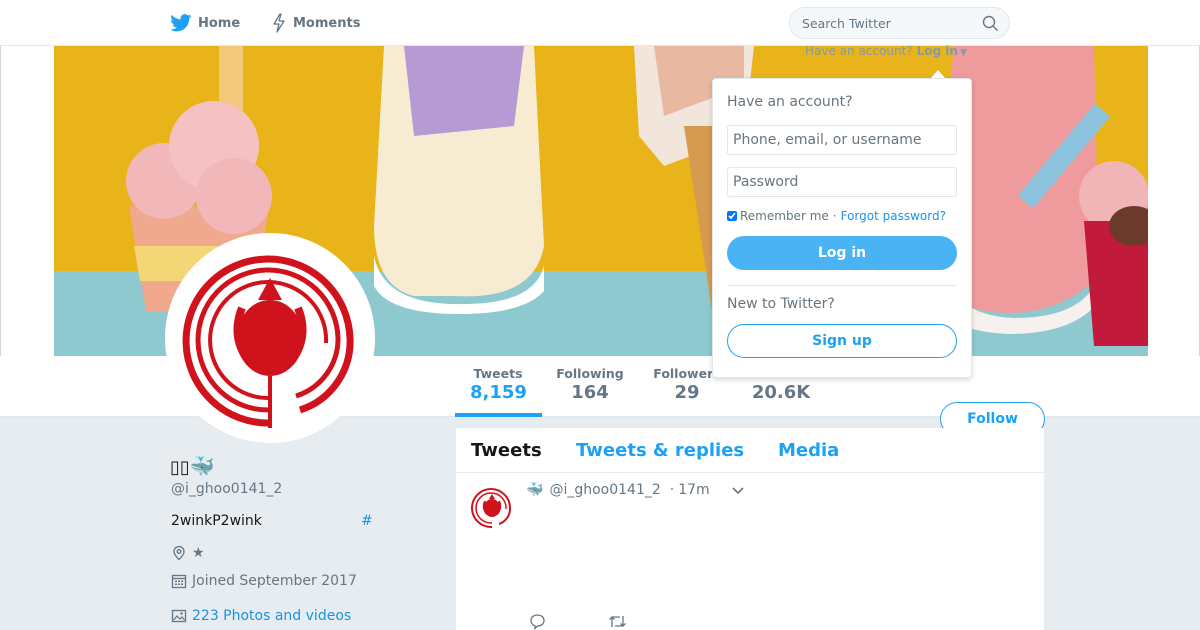 The image size is (1200, 630). What do you see at coordinates (990, 23) in the screenshot?
I see `search-icon` at bounding box center [990, 23].